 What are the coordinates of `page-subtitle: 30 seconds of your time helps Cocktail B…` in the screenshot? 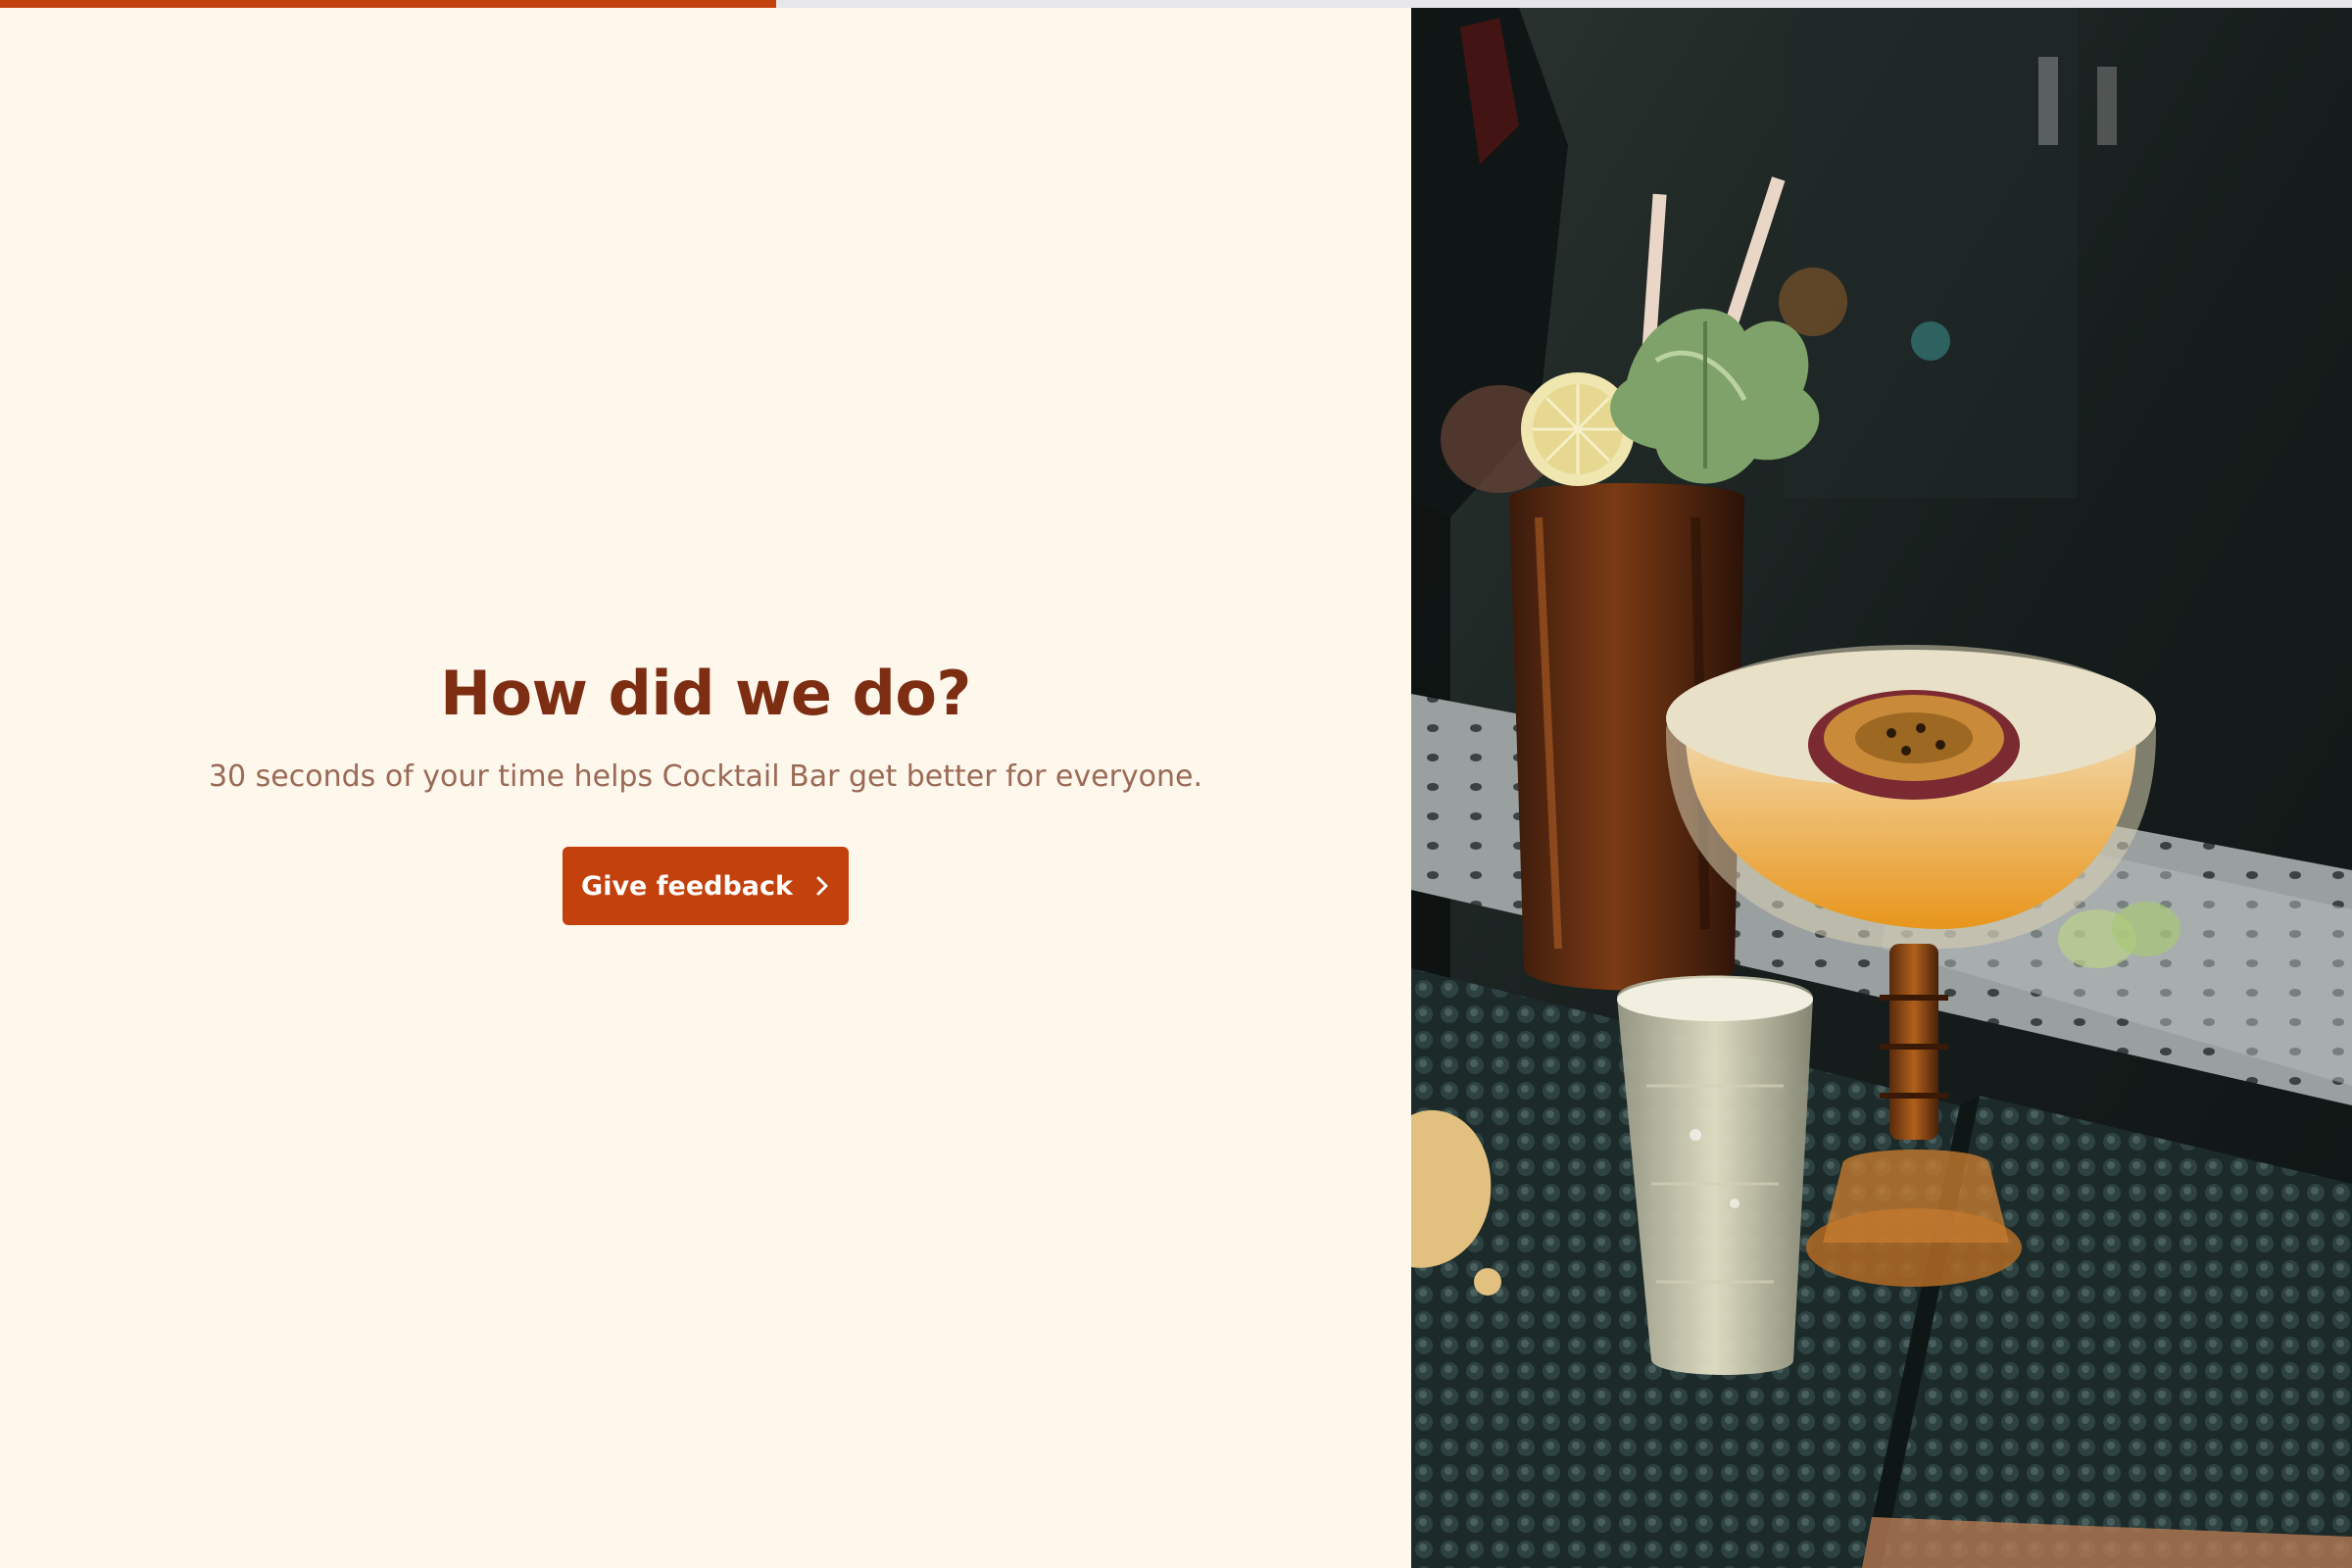 It's located at (705, 777).